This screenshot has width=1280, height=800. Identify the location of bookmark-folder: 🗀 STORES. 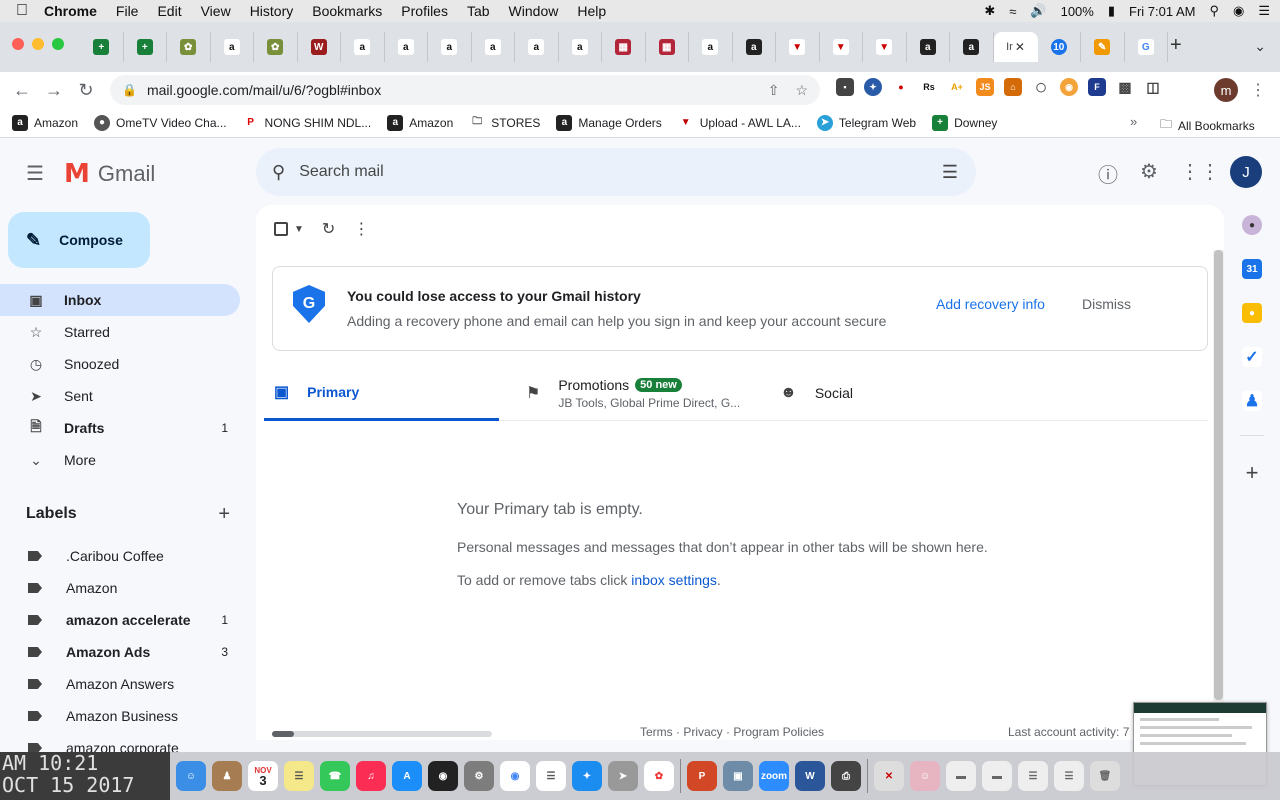
(504, 122).